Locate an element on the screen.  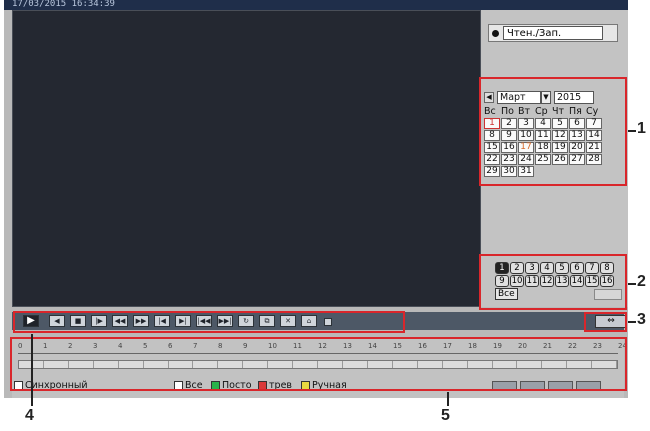
timestamp: 17/03/2015 16:34:39 is located at coordinates (63, 4).